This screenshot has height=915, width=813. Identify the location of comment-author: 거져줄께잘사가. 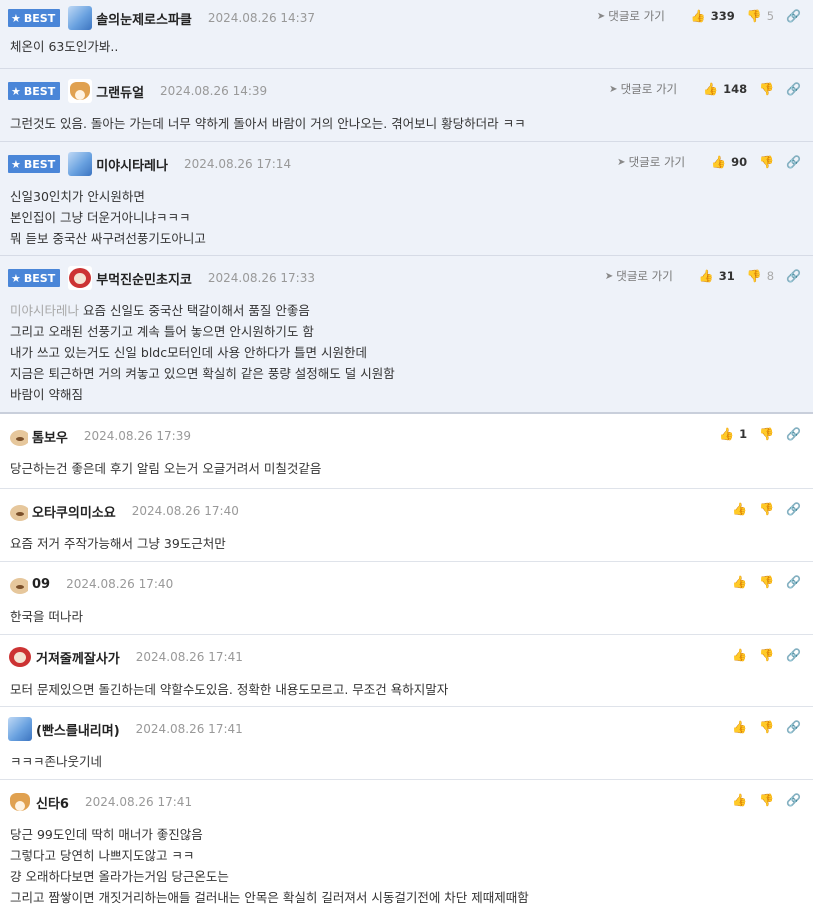
(78, 657).